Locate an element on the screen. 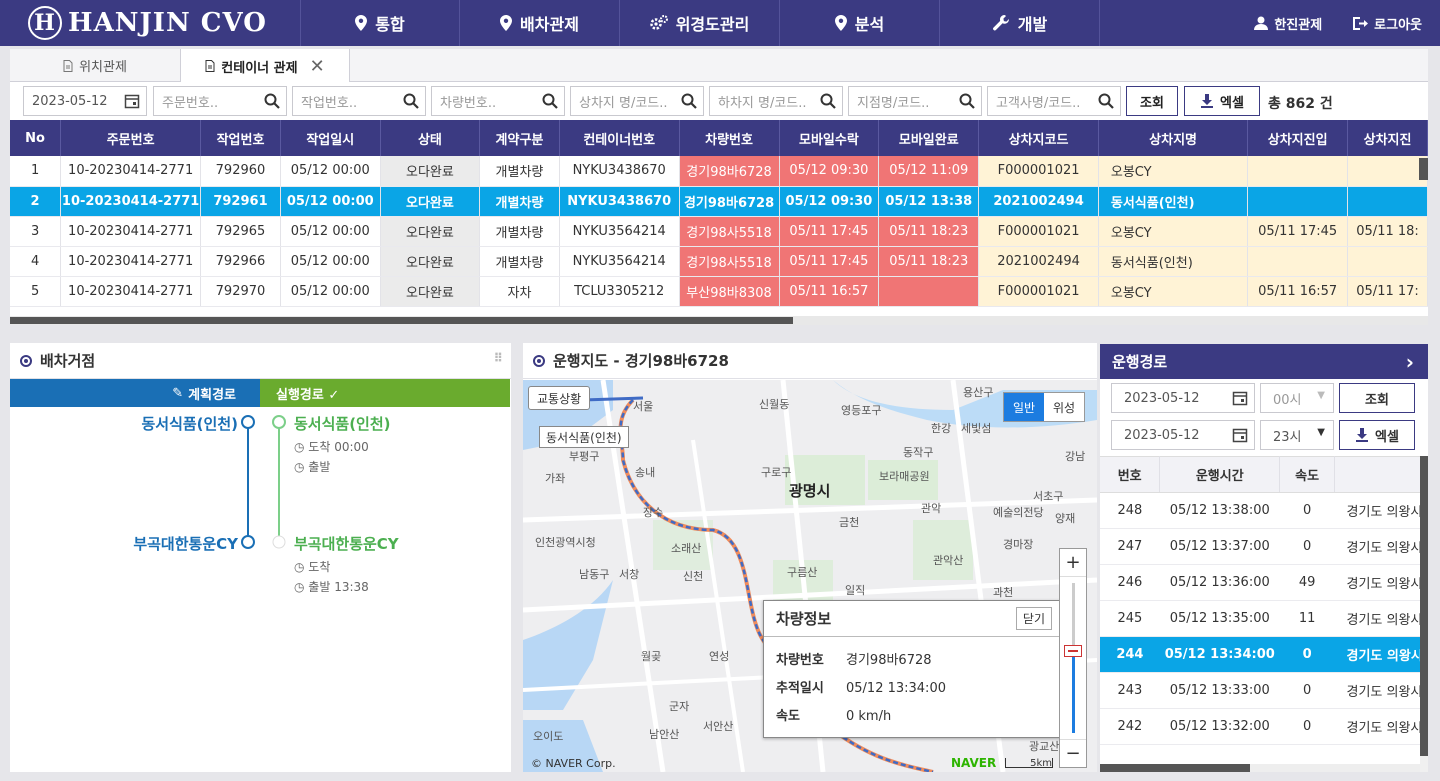 This screenshot has height=781, width=1440. route-hscrollbar is located at coordinates (1260, 768).